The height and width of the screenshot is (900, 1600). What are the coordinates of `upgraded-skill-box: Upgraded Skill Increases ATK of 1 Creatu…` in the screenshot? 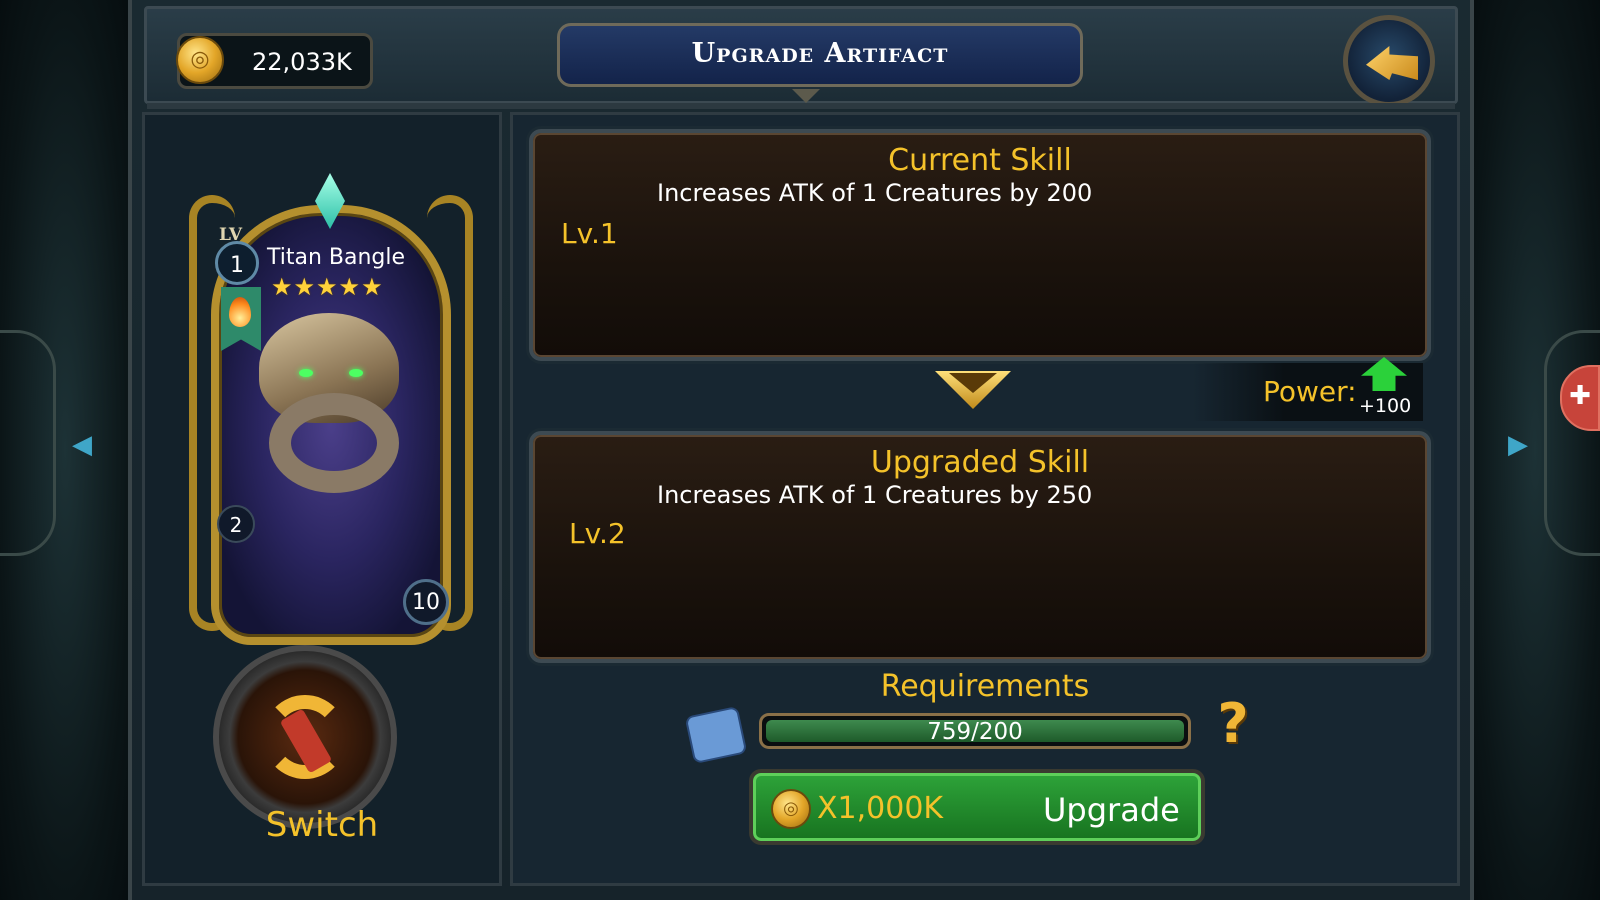 It's located at (980, 547).